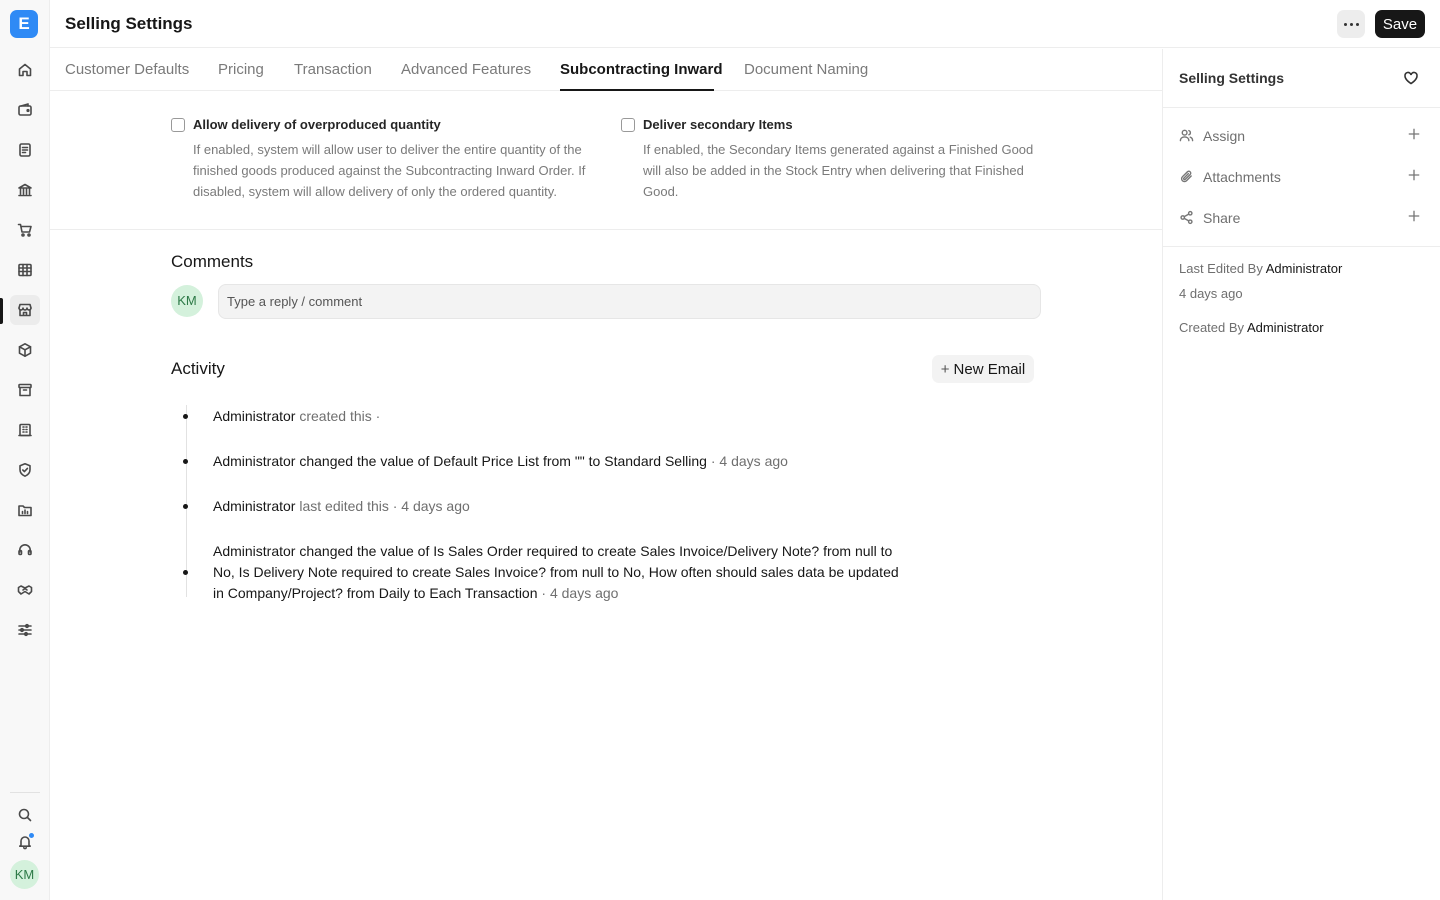 This screenshot has height=900, width=1440. Describe the element at coordinates (1212, 327) in the screenshot. I see `created-prefix: Created By` at that location.